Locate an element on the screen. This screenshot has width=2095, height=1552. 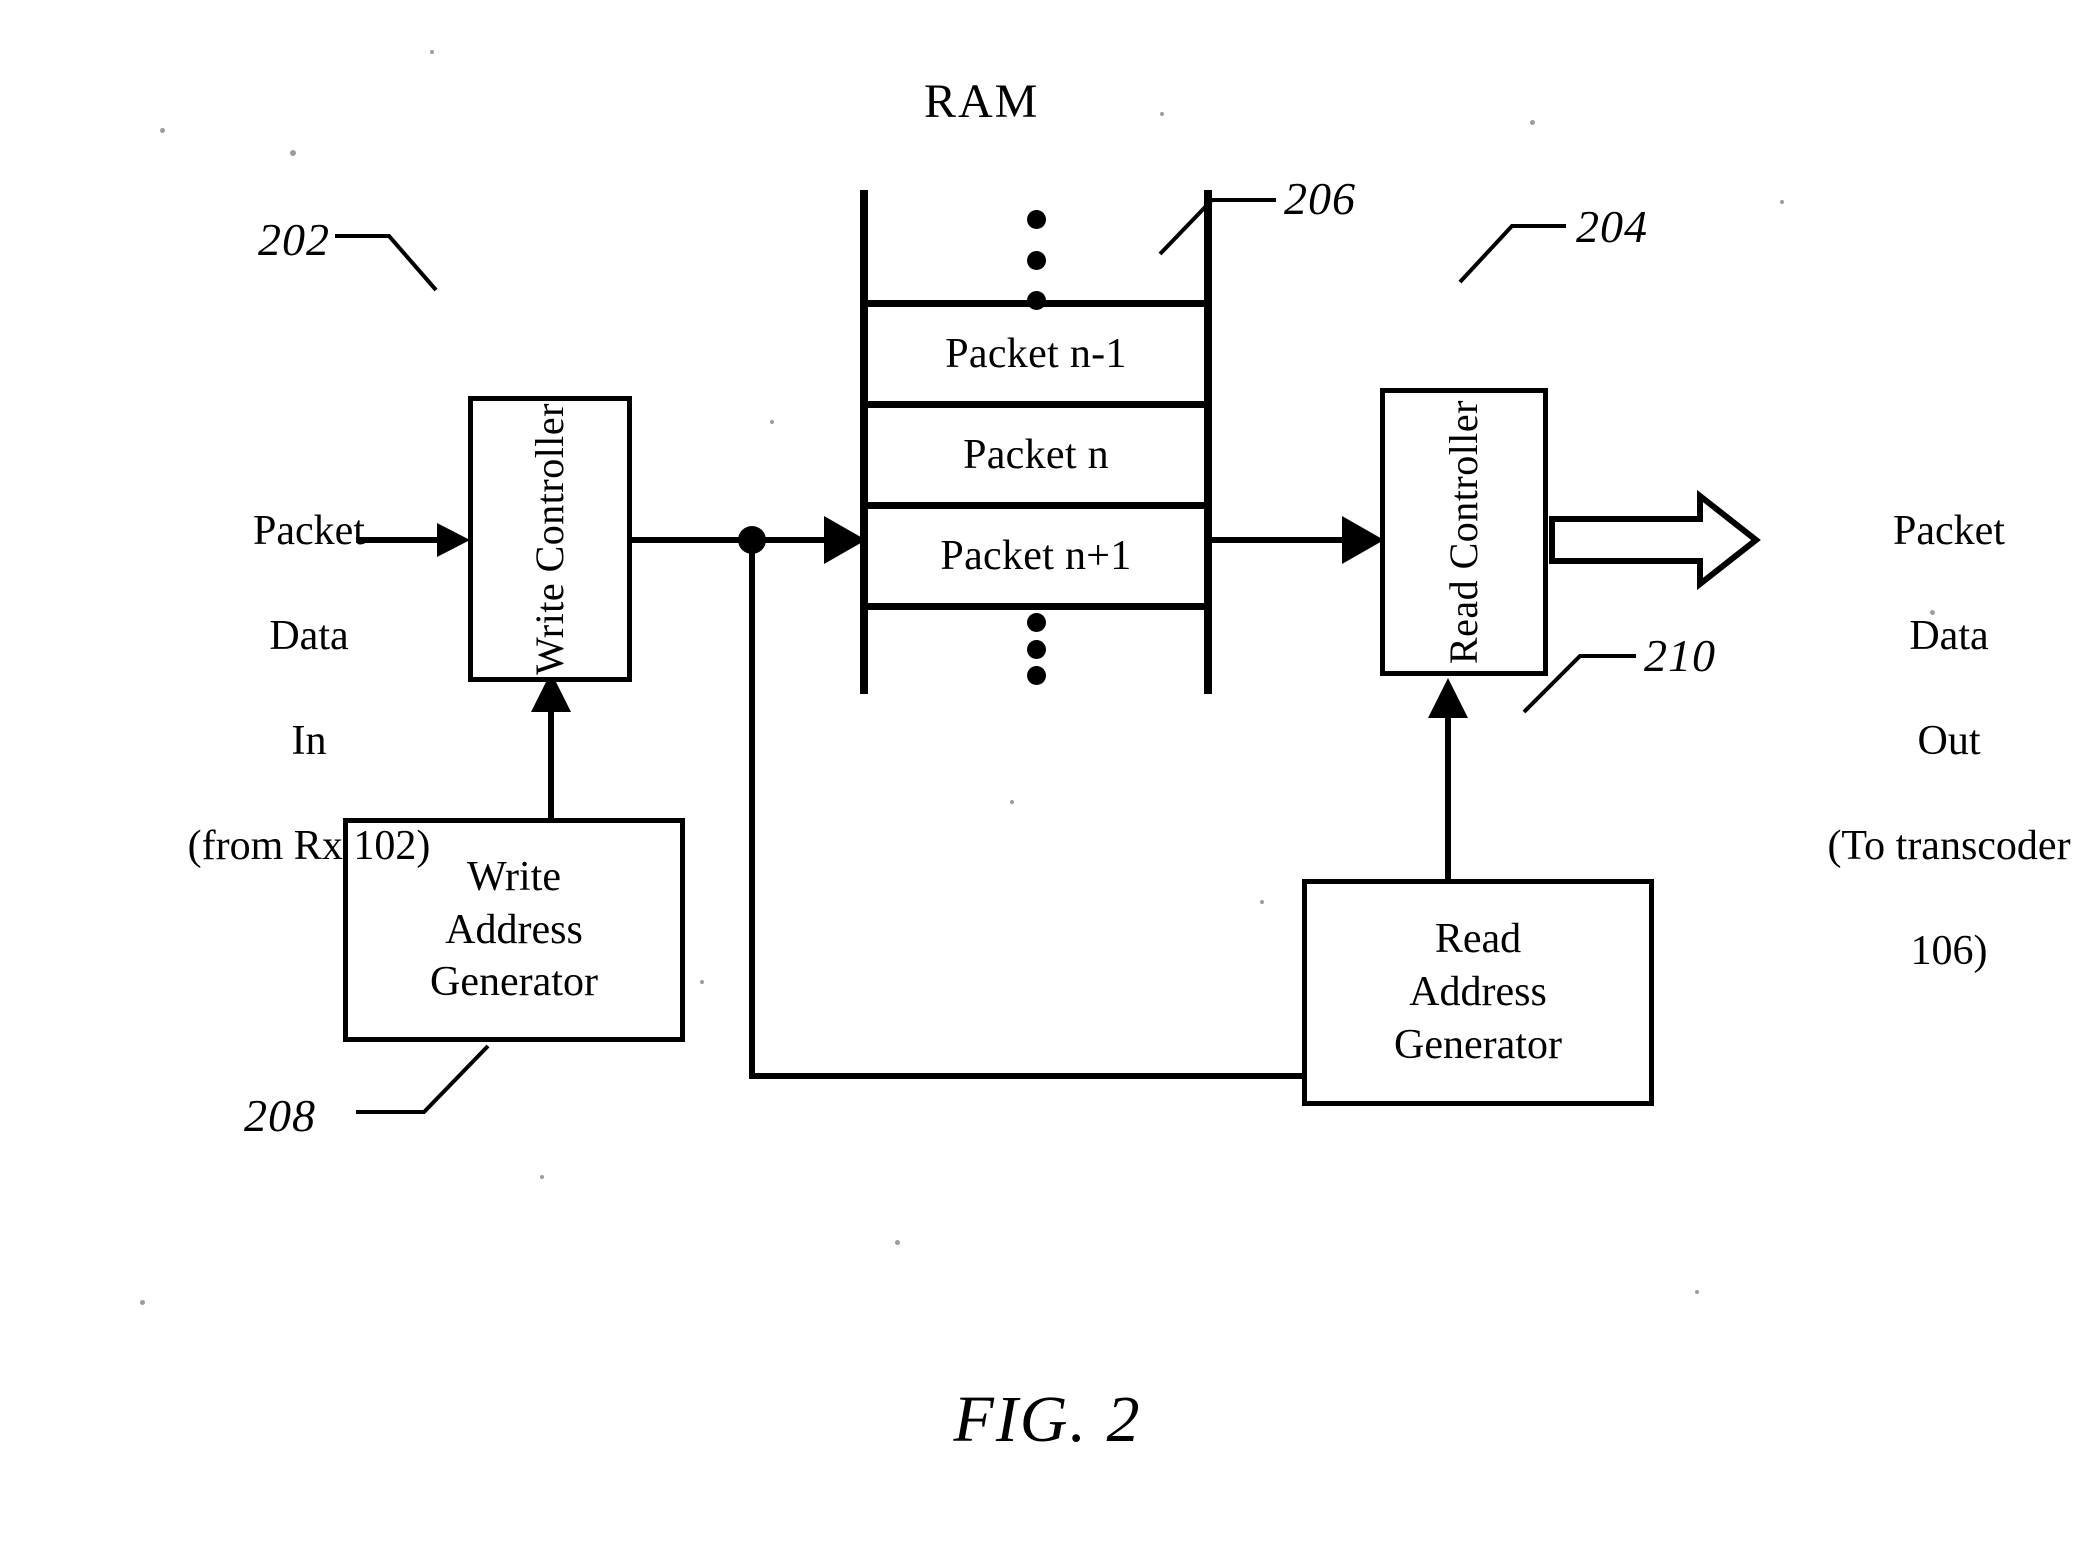
ram-cell: Packet n+1 is located at coordinates (1036, 556).